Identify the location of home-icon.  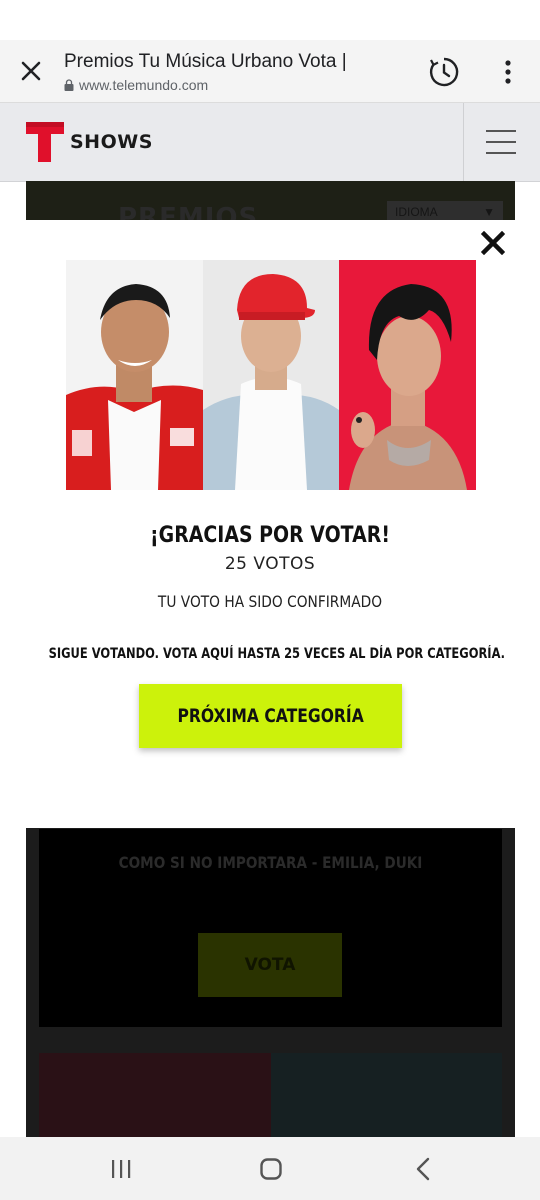
(271, 1169).